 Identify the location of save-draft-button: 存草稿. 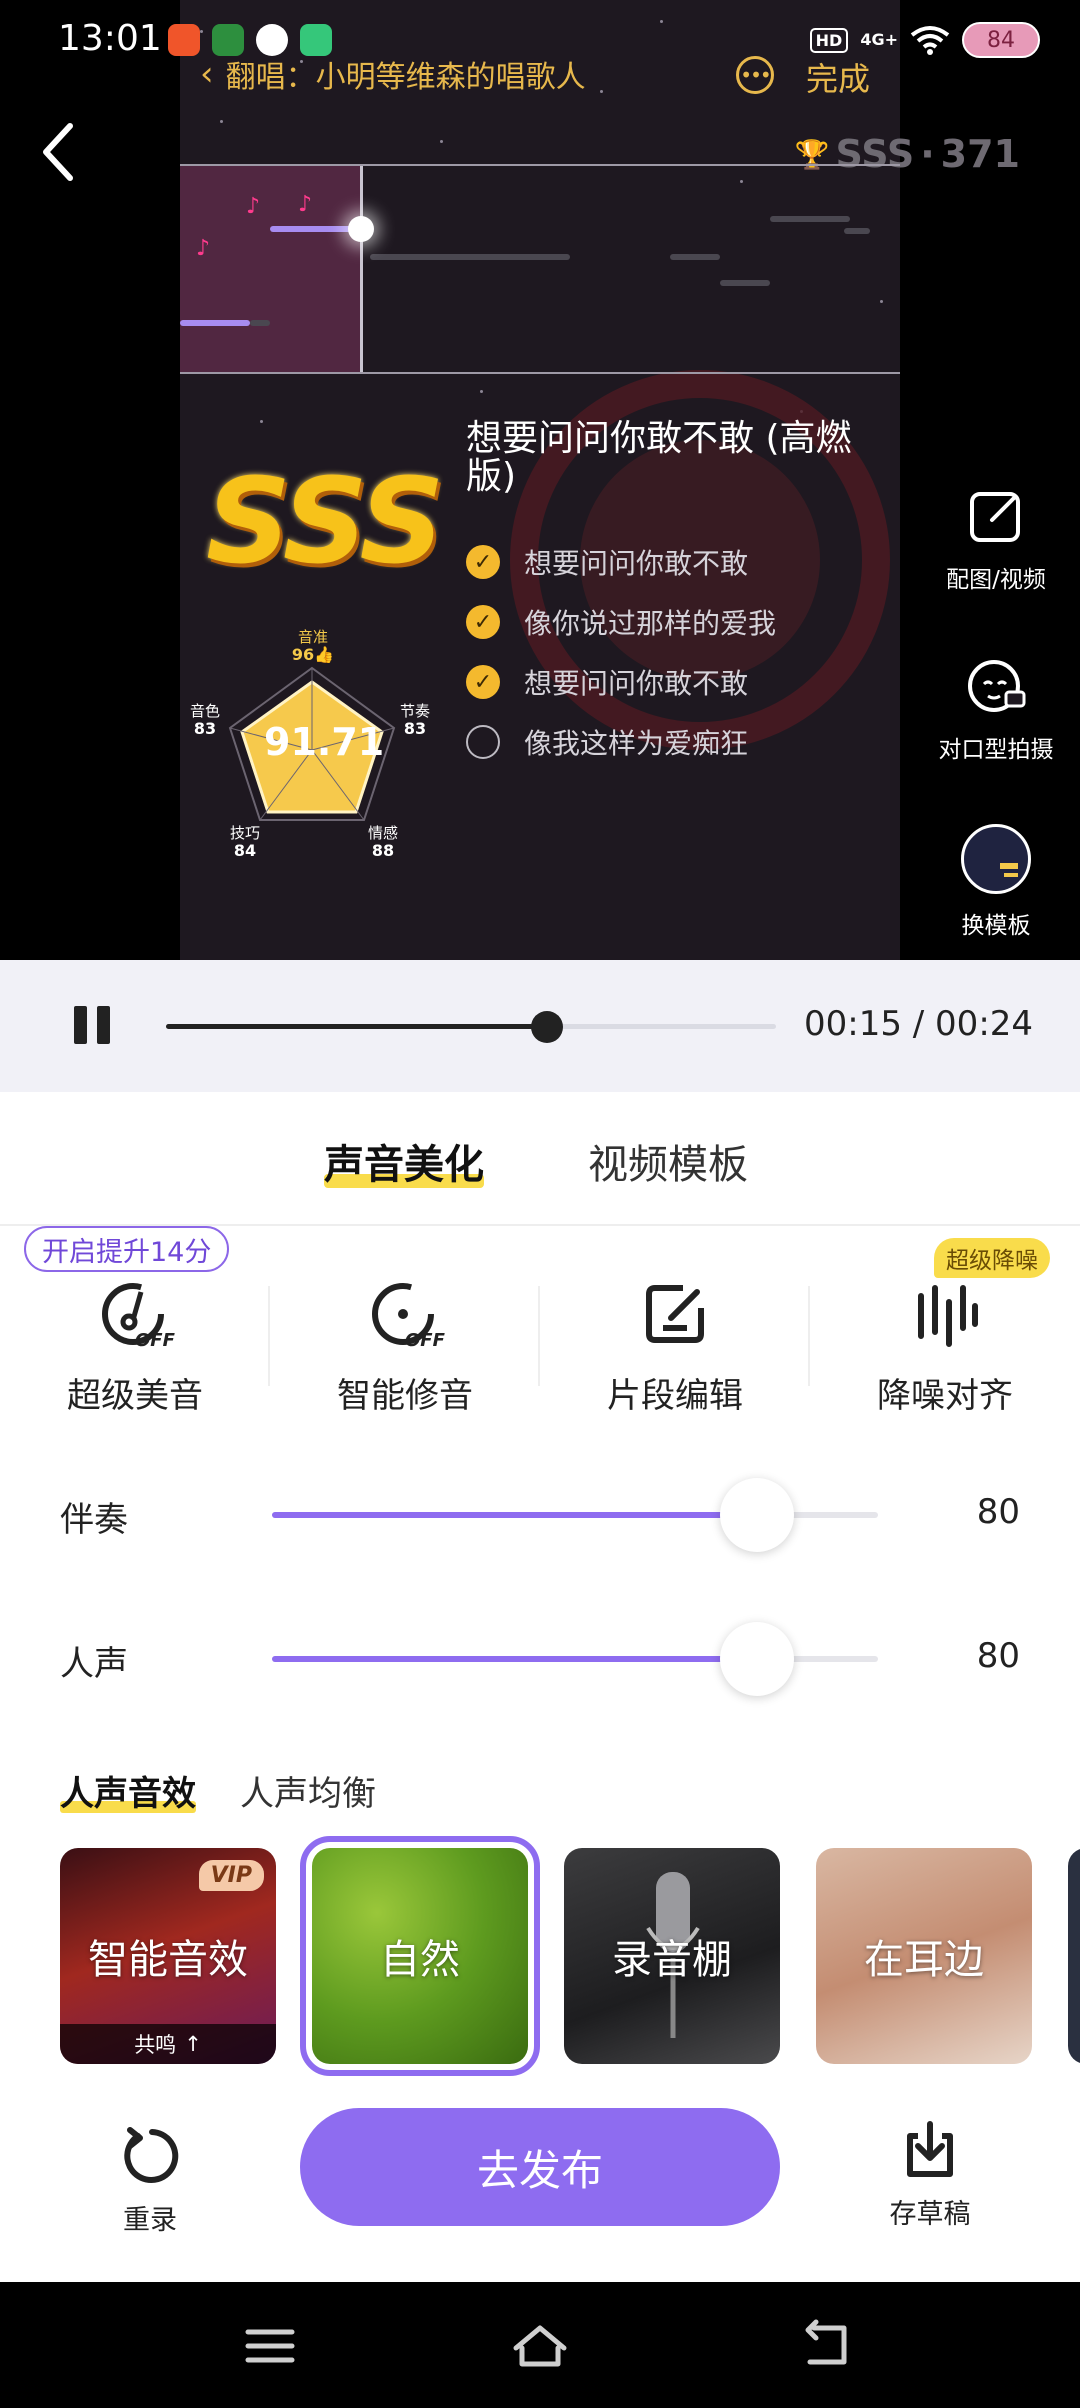
(930, 2174).